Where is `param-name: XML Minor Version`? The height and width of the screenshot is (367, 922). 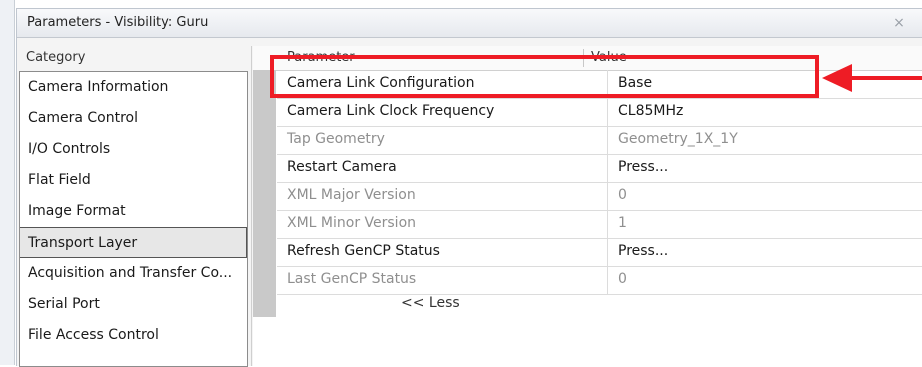 param-name: XML Minor Version is located at coordinates (352, 223).